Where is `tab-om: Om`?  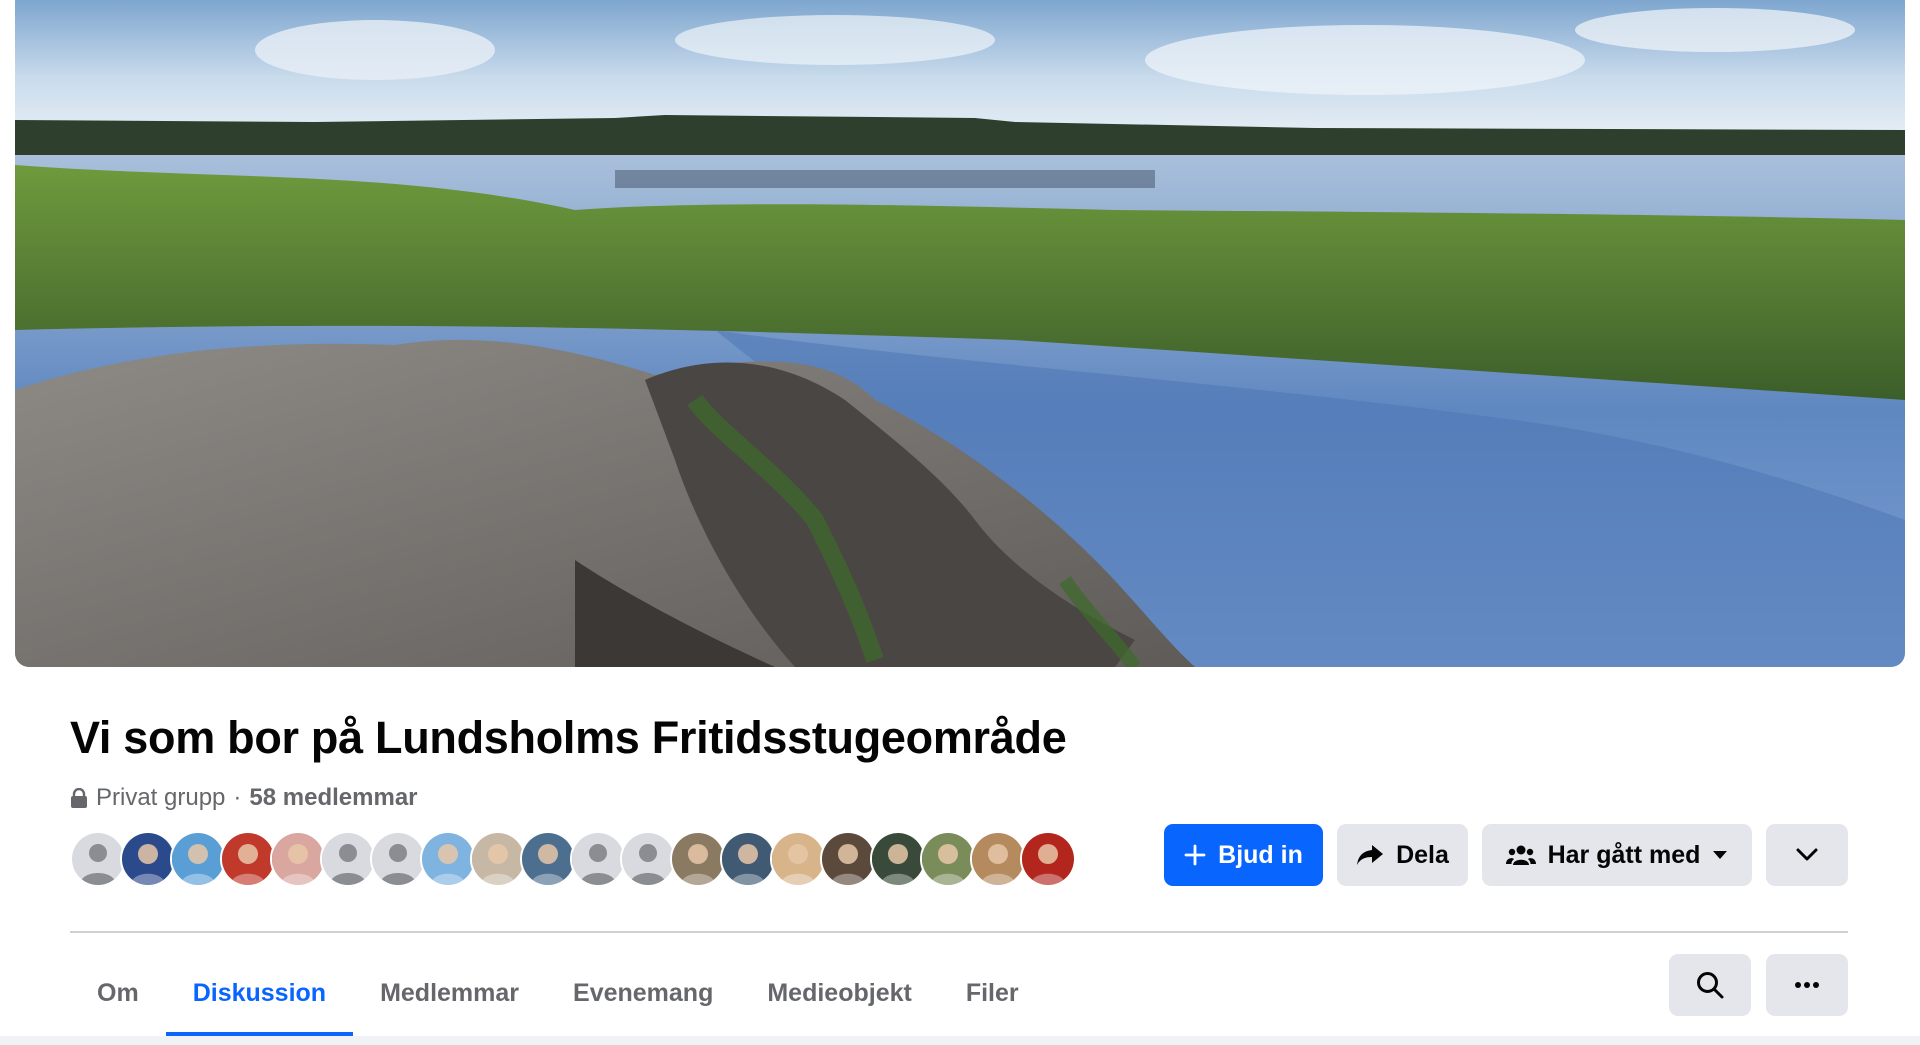
tab-om: Om is located at coordinates (118, 993).